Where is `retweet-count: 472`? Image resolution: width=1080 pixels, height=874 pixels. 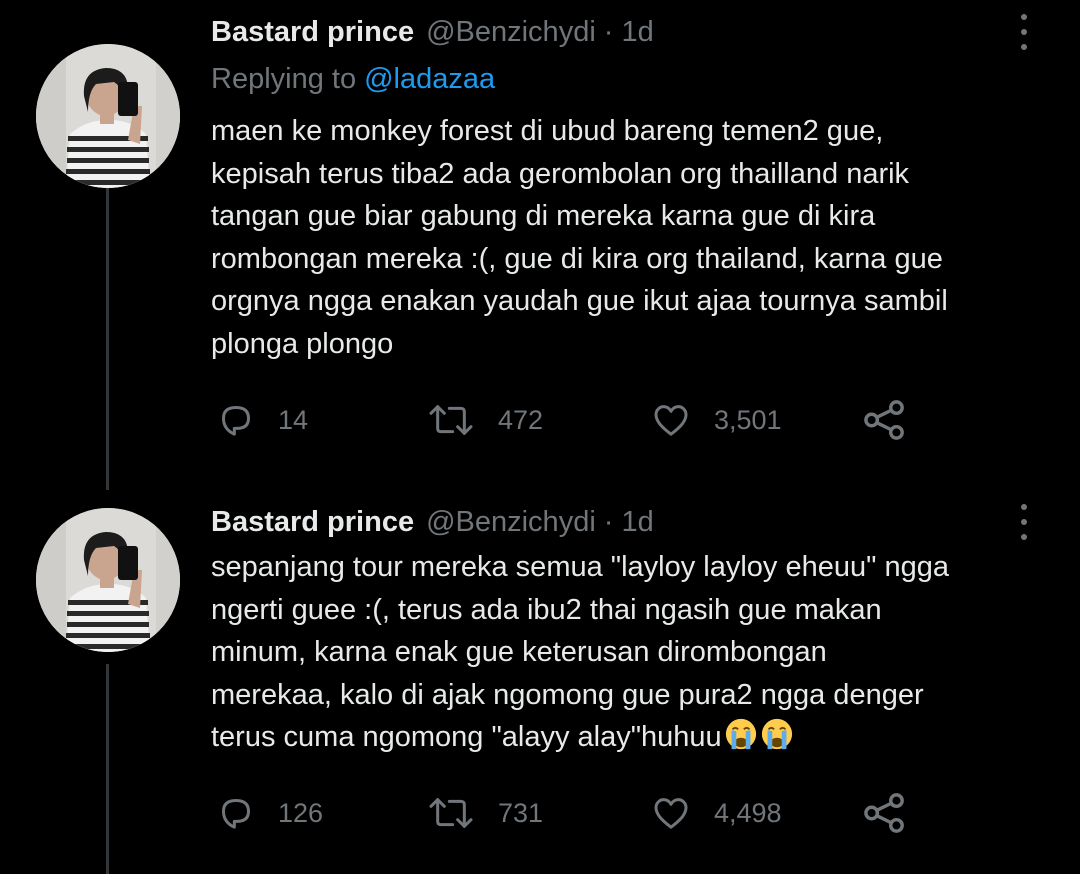 retweet-count: 472 is located at coordinates (521, 419).